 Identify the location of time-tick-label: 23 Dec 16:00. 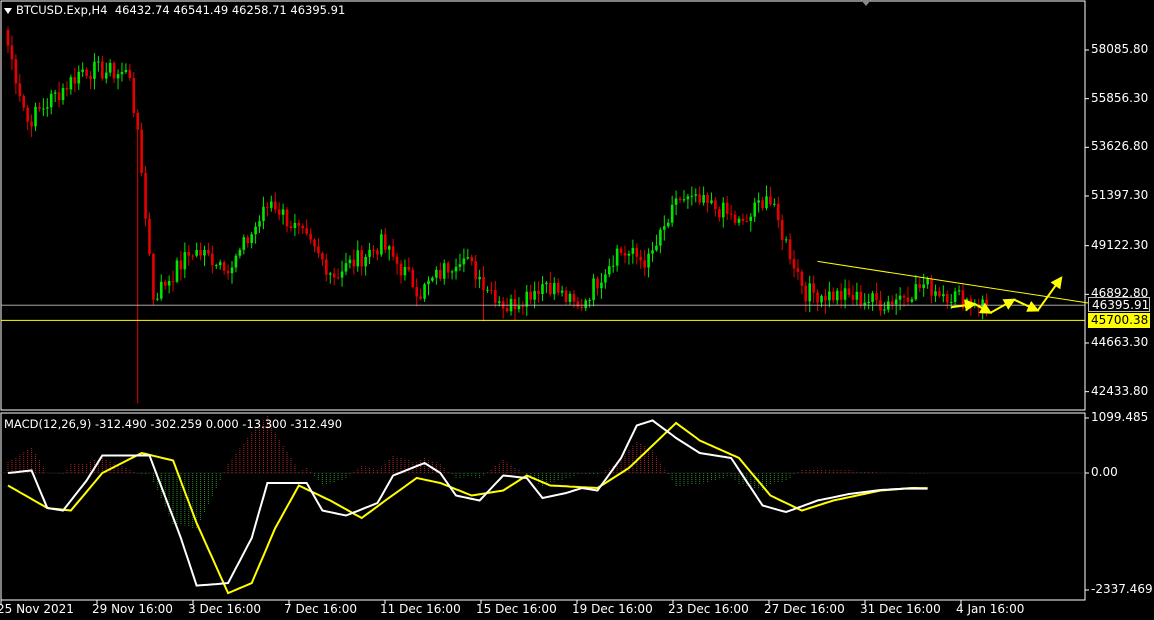
(708, 609).